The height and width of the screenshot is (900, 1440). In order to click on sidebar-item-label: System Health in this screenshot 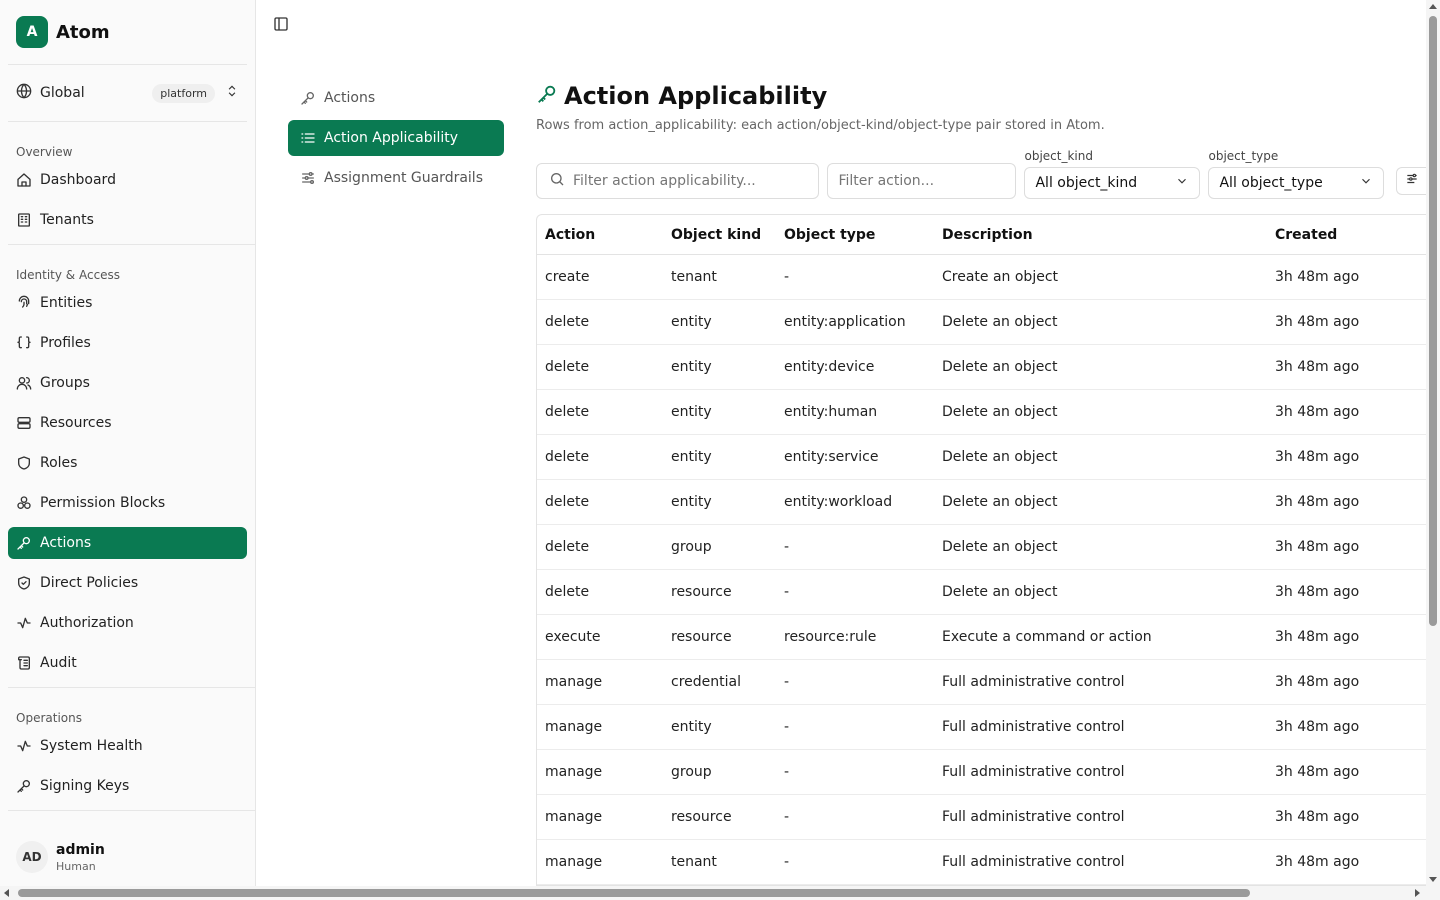, I will do `click(91, 746)`.